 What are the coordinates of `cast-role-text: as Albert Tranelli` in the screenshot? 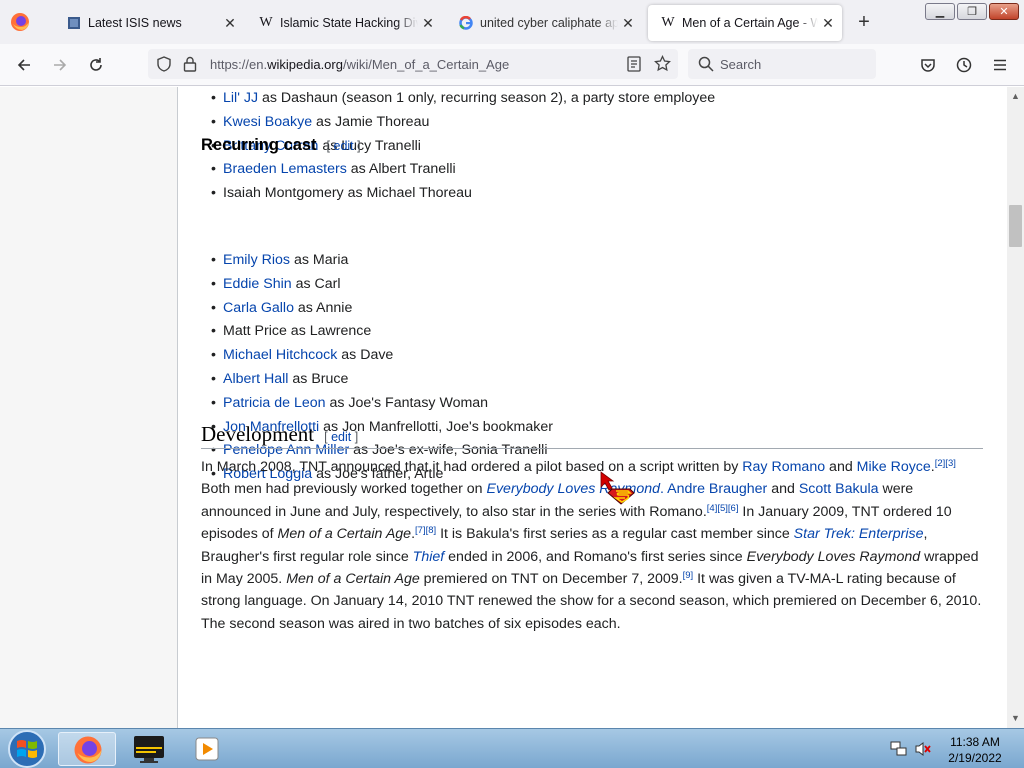 It's located at (401, 169).